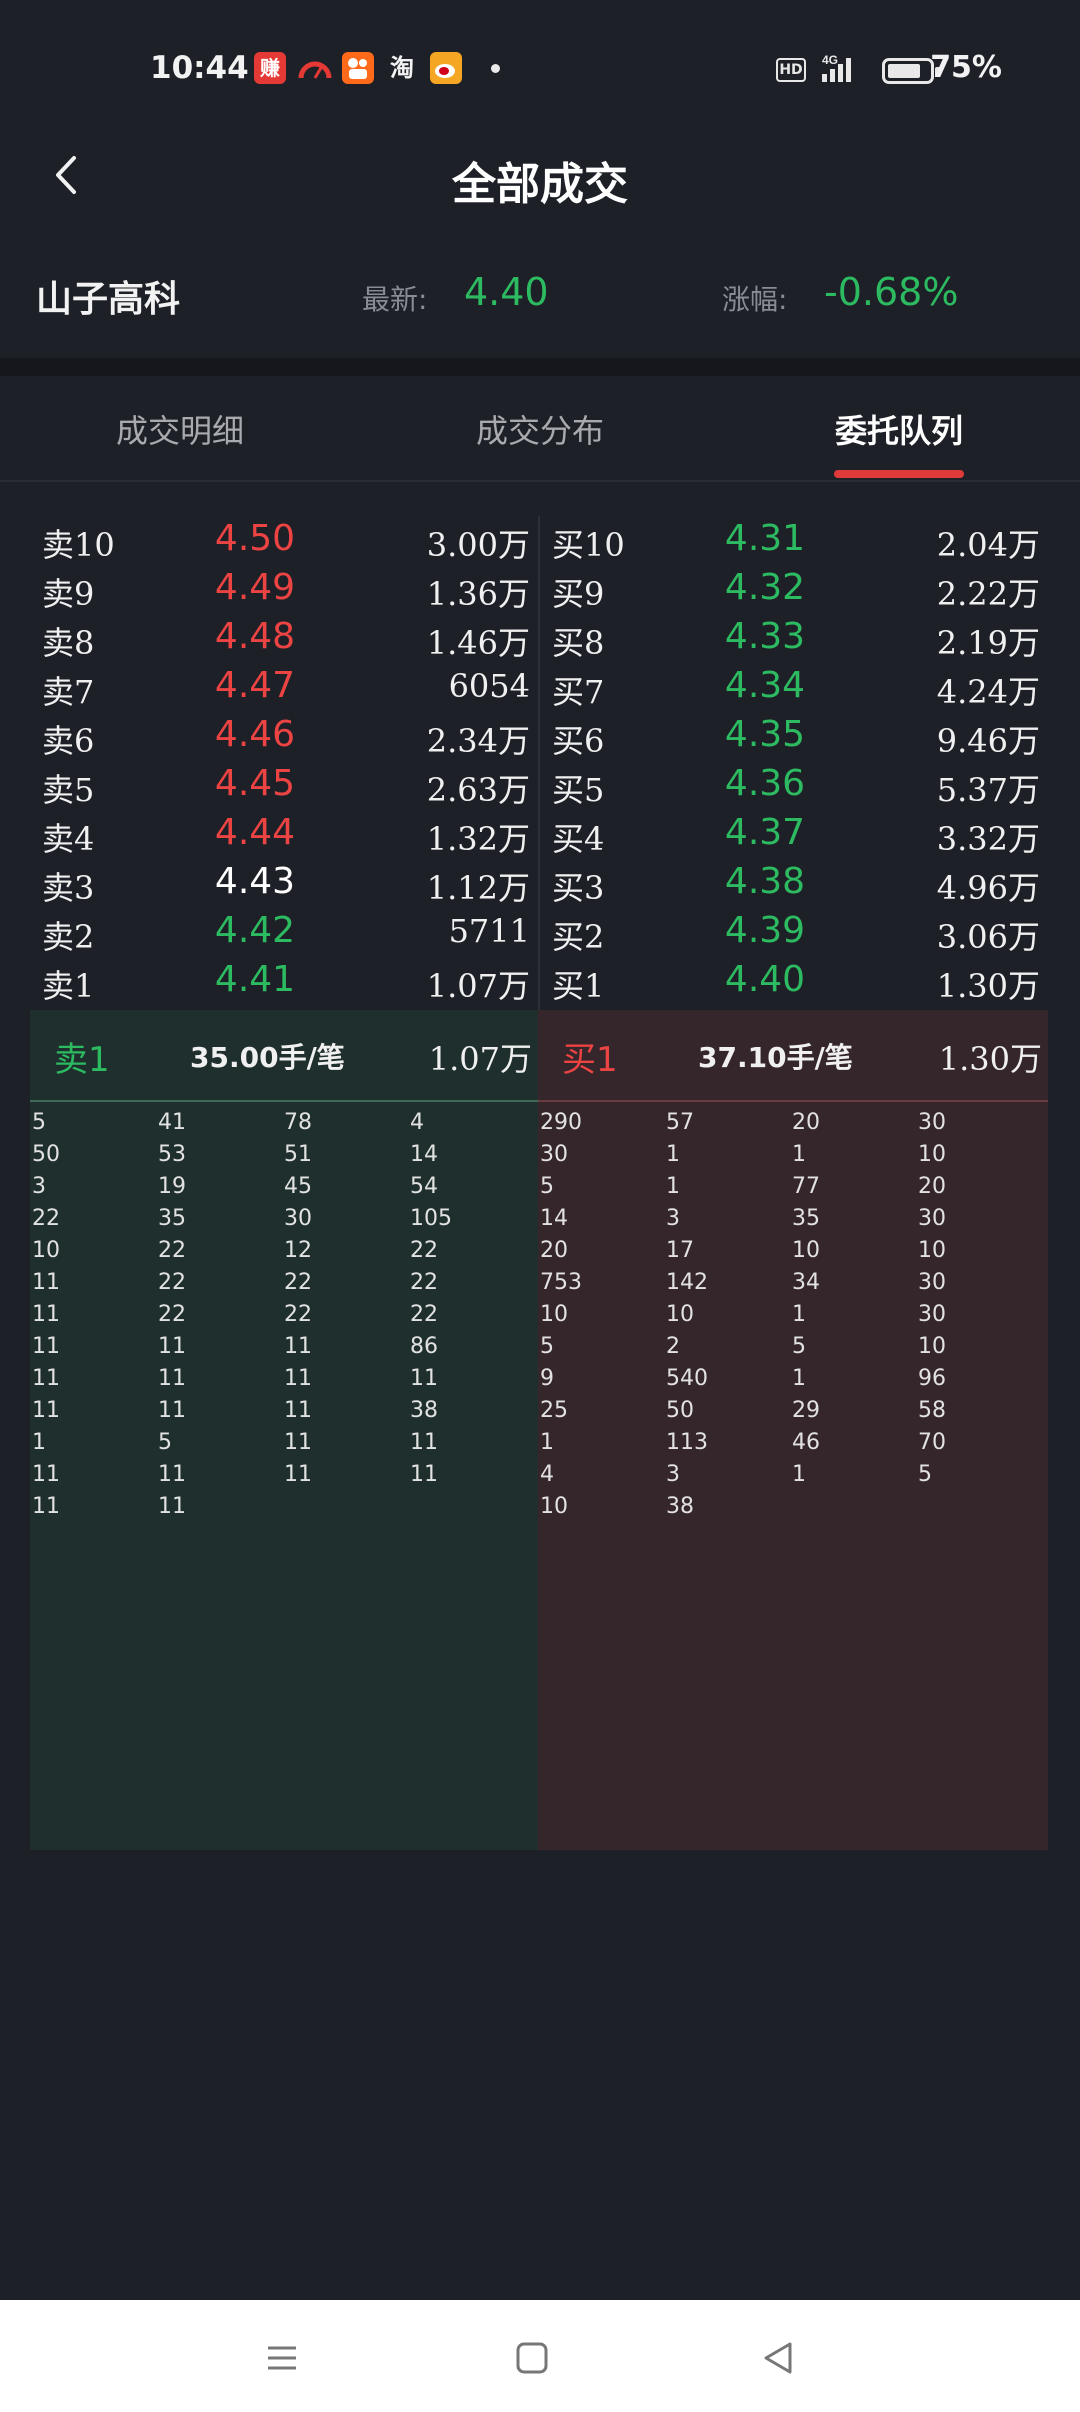 This screenshot has width=1080, height=2412. I want to click on page-title: 全部成交, so click(540, 184).